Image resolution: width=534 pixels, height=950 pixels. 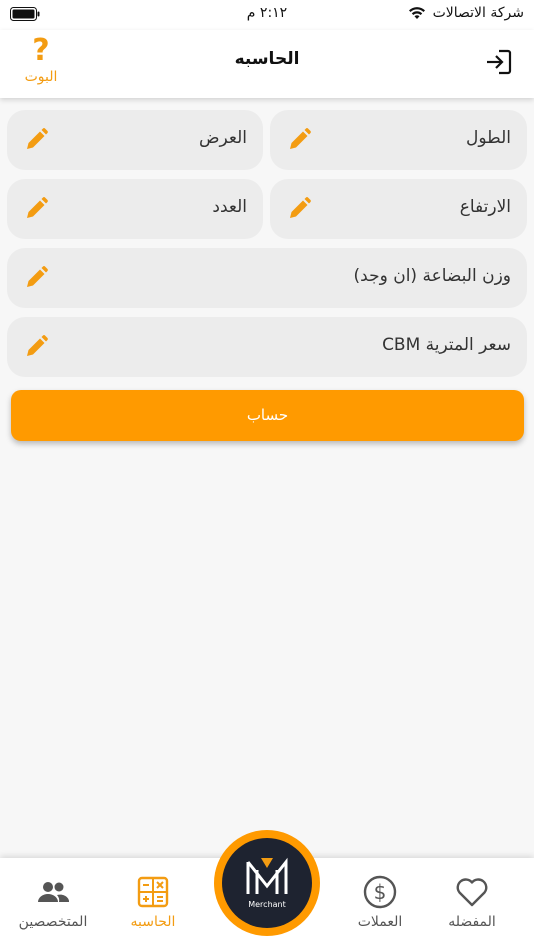 I want to click on nav-bar: ? البوت الحاسبه, so click(x=267, y=64).